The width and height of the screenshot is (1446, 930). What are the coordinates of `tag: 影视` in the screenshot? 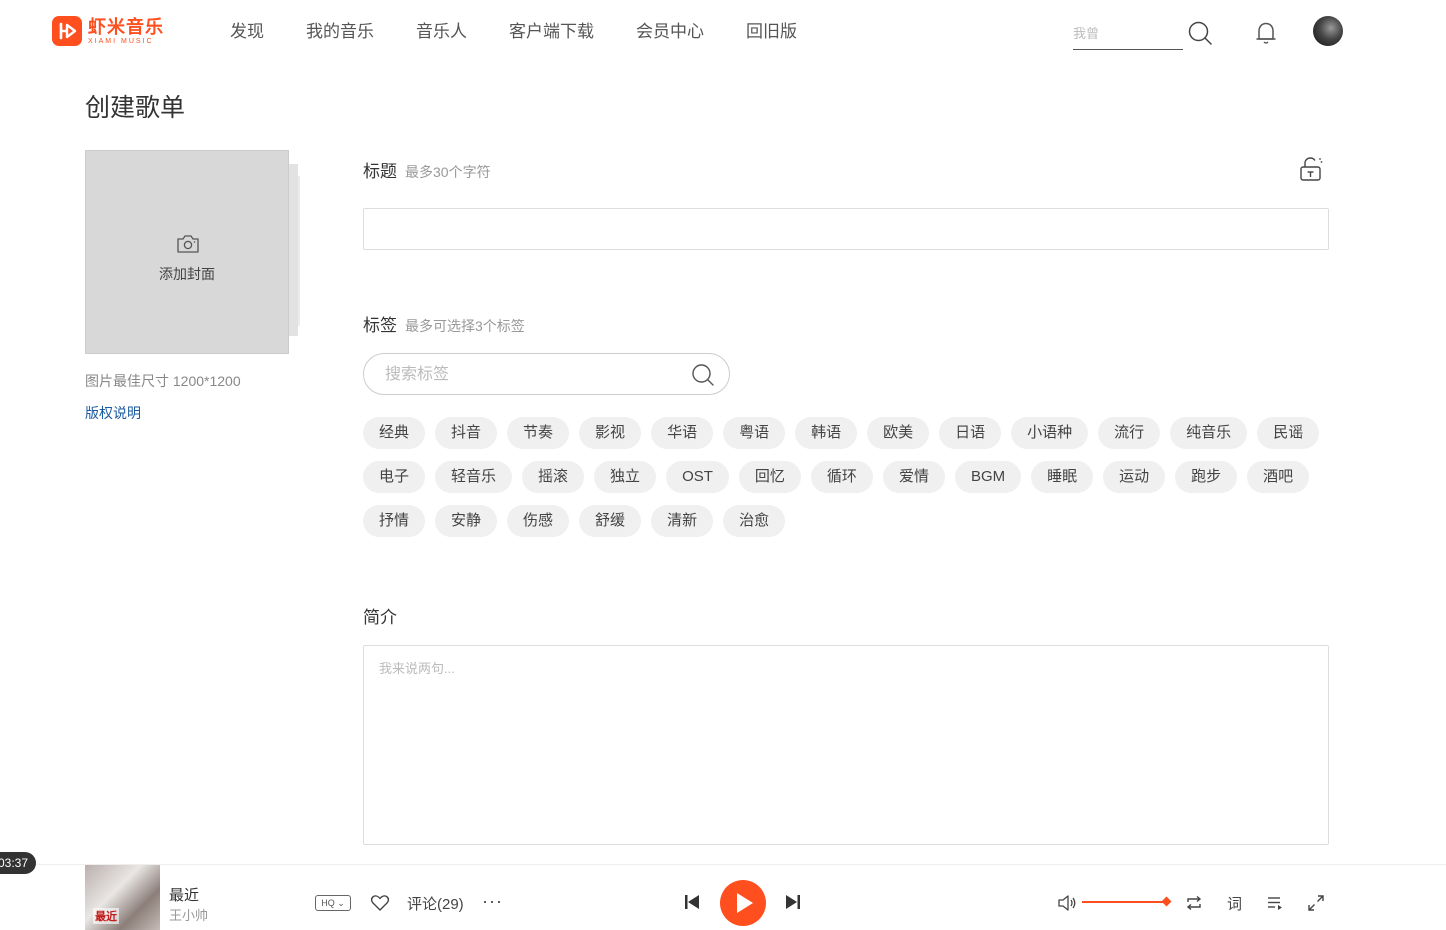 It's located at (610, 433).